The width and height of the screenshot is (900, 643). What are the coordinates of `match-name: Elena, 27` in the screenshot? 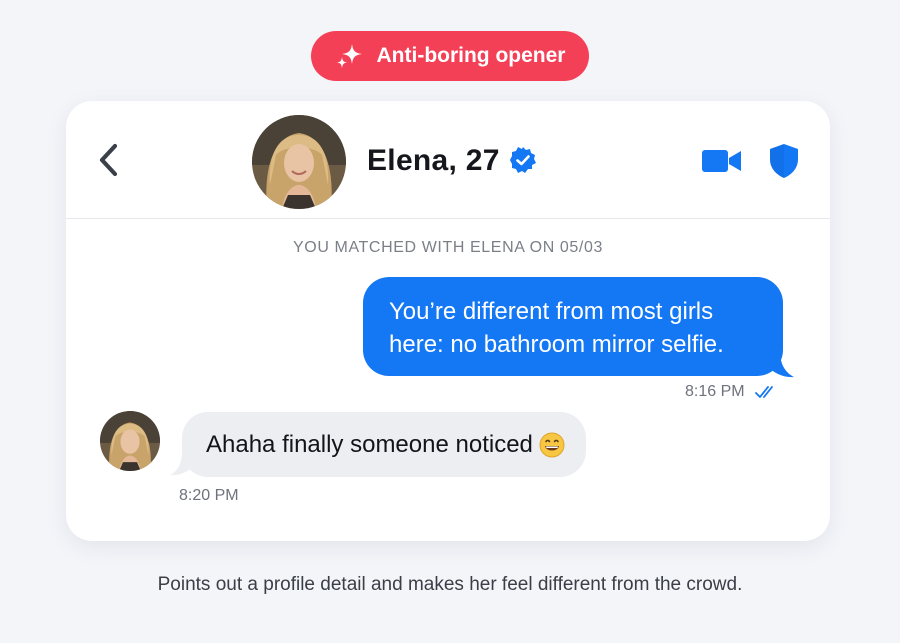 It's located at (433, 160).